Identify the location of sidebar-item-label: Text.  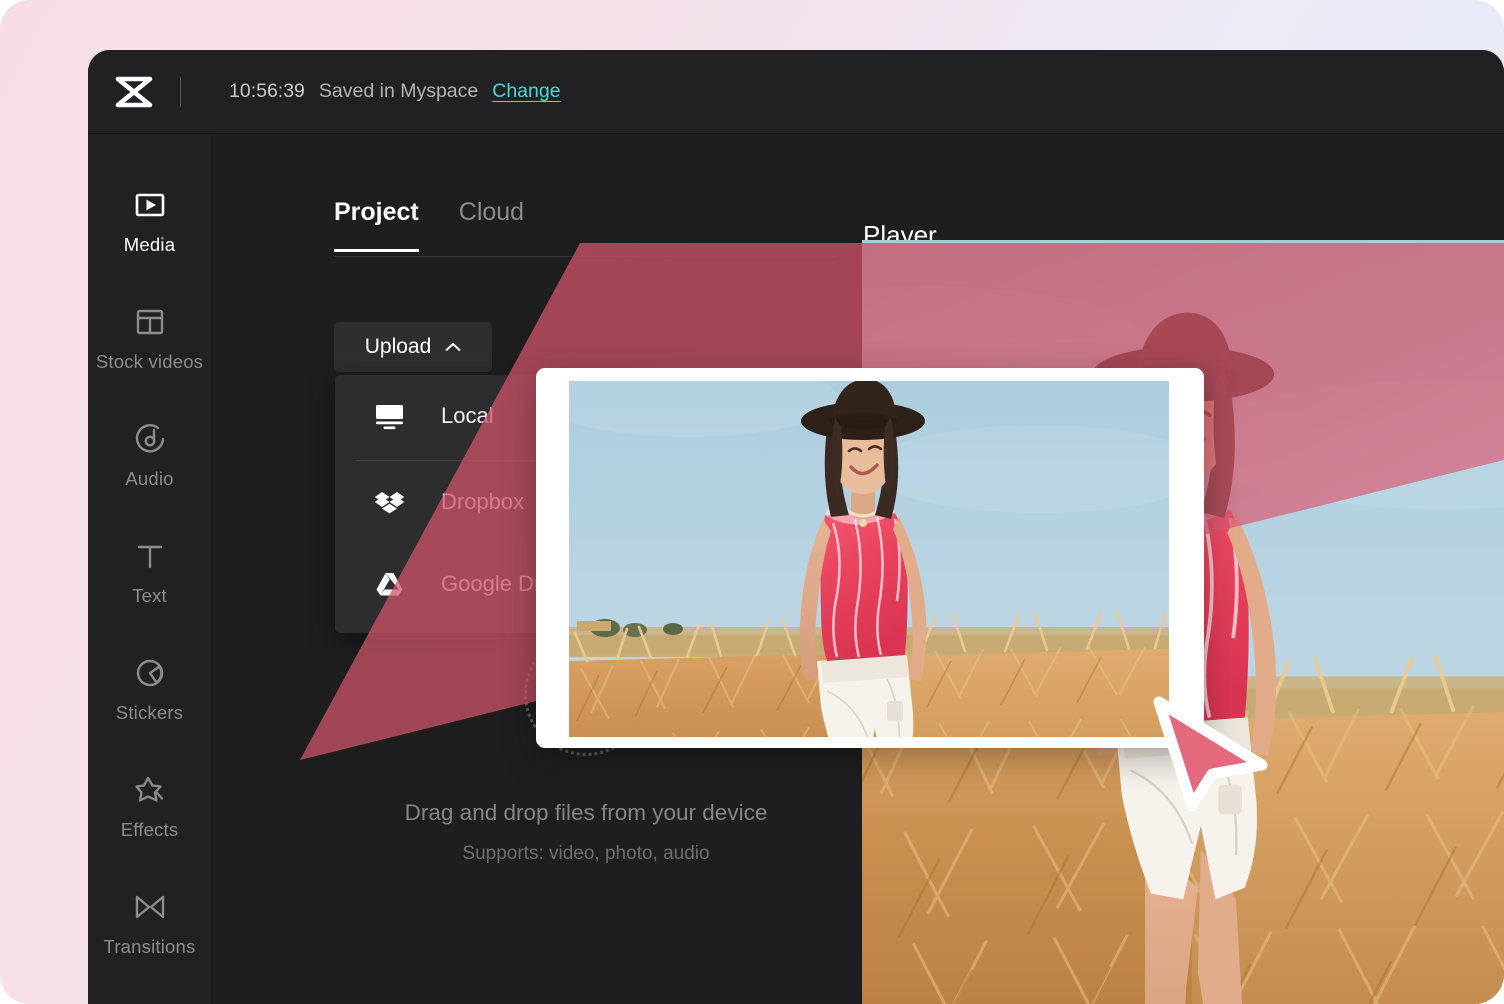
(149, 595).